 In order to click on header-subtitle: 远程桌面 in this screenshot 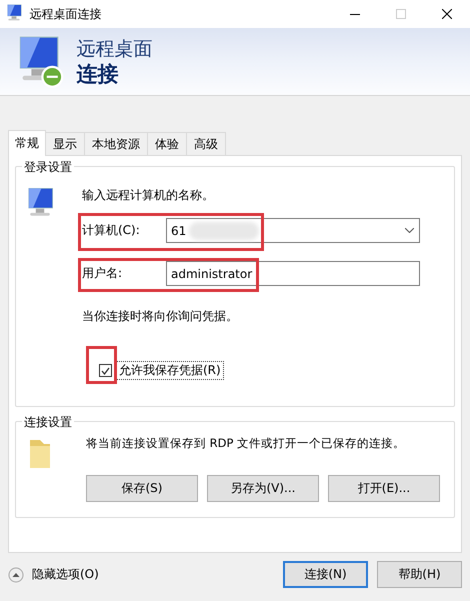, I will do `click(114, 48)`.